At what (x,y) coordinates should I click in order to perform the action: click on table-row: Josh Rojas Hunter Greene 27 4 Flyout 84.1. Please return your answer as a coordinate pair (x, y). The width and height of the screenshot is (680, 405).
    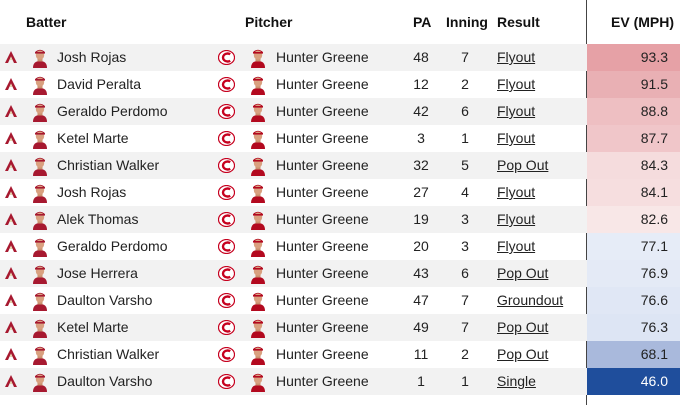
    Looking at the image, I should click on (340, 192).